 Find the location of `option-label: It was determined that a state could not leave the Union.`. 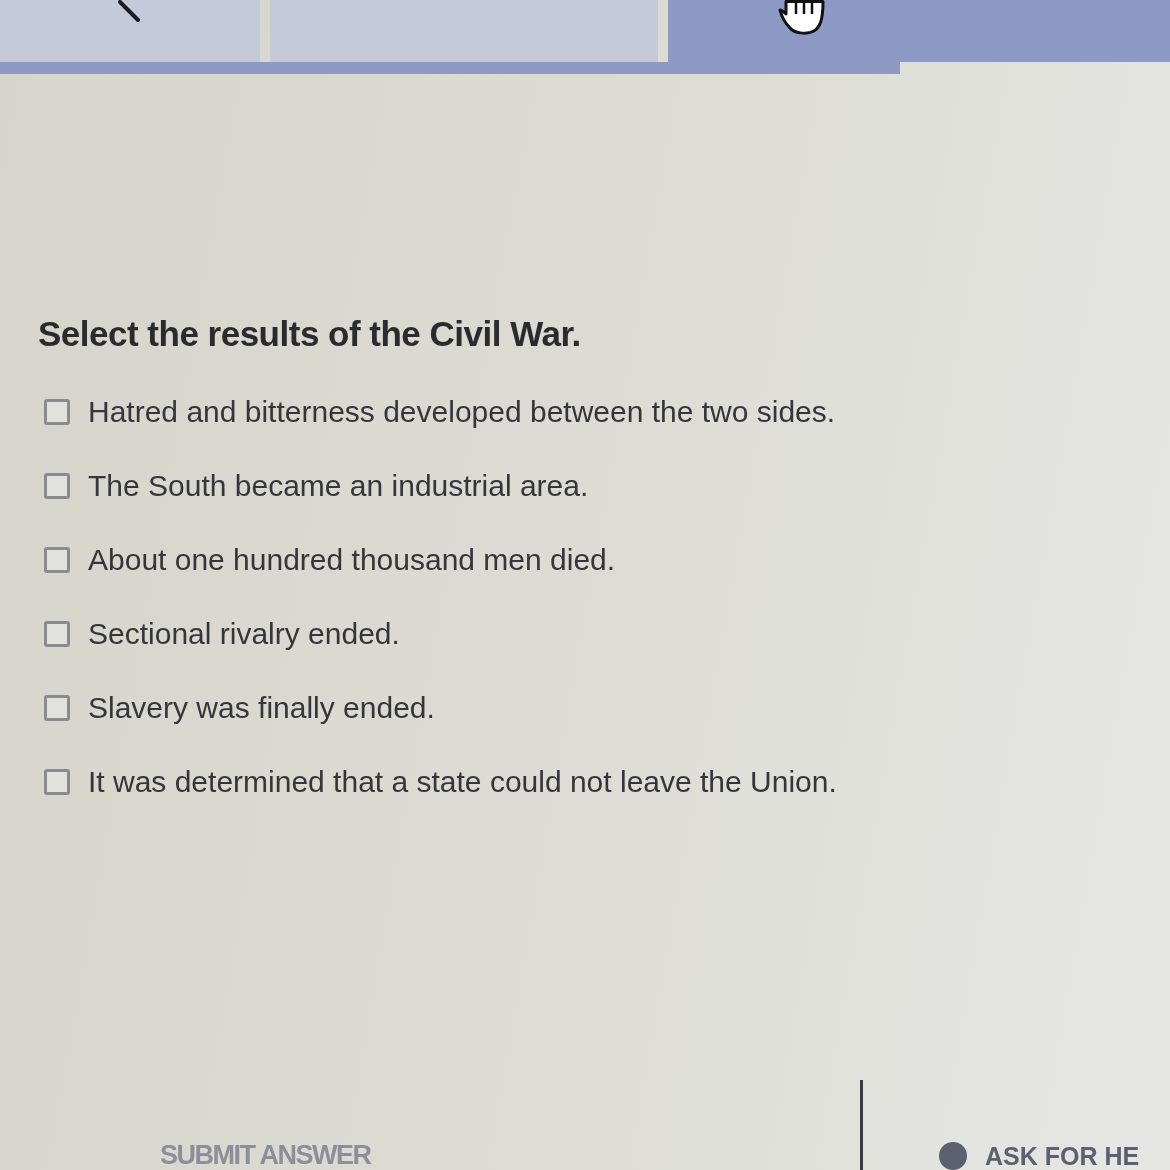

option-label: It was determined that a state could not leave the Union. is located at coordinates (462, 782).